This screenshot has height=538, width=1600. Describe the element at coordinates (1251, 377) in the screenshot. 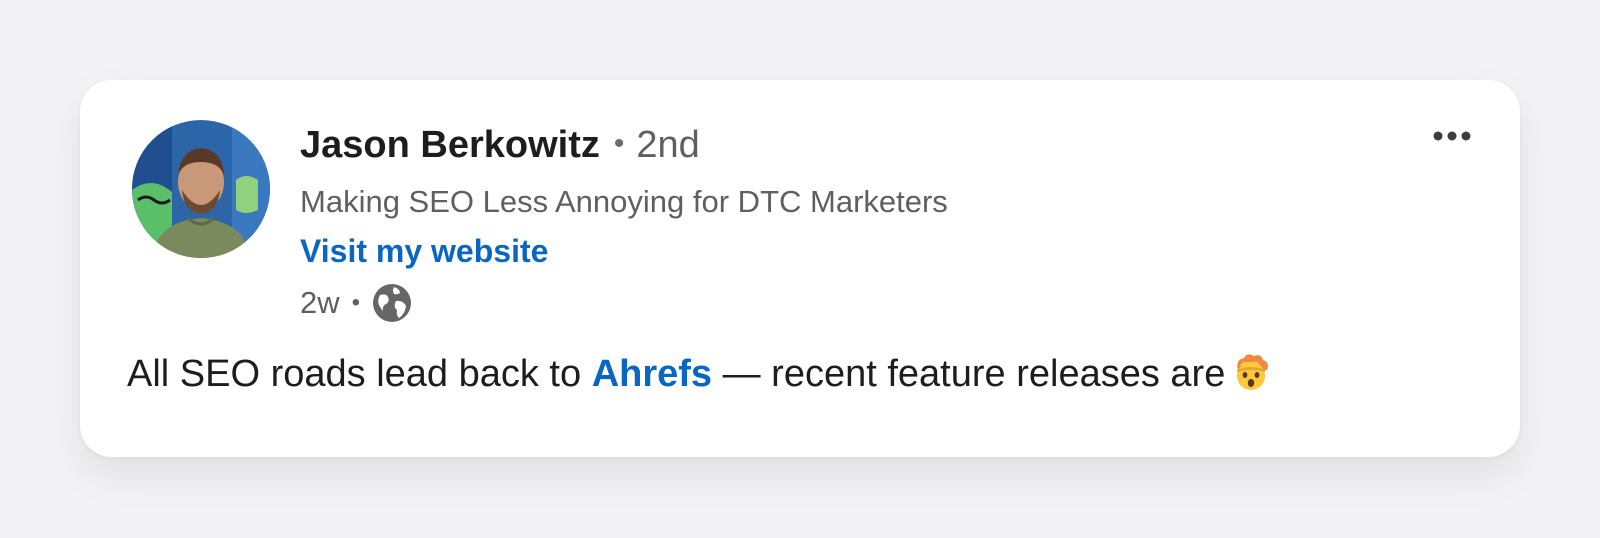

I see `exploding-head-emoji` at that location.